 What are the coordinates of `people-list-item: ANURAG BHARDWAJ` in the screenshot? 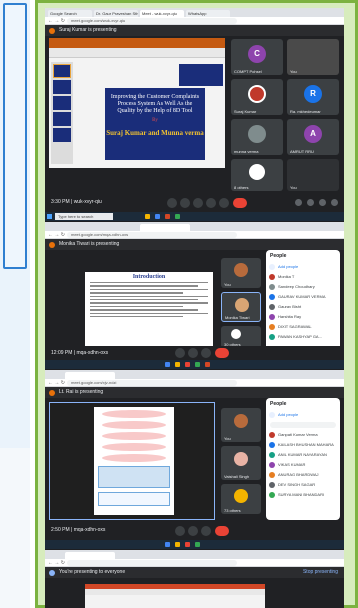 It's located at (303, 475).